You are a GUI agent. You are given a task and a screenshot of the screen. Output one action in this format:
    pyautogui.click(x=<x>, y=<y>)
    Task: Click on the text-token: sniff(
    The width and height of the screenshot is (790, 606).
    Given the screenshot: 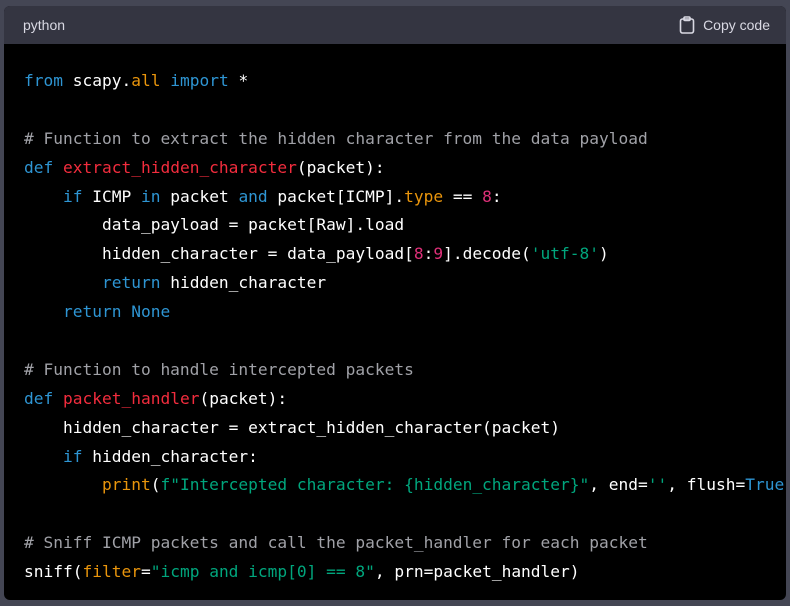 What is the action you would take?
    pyautogui.click(x=53, y=572)
    